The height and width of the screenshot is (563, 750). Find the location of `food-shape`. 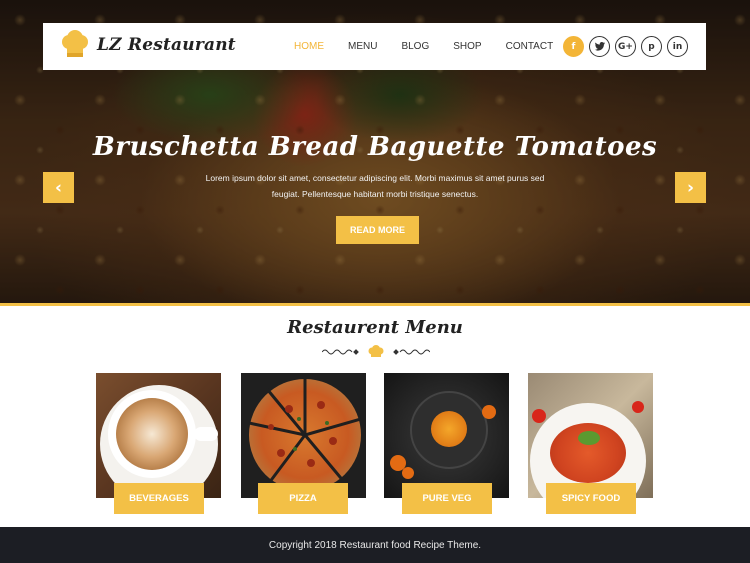

food-shape is located at coordinates (449, 429).